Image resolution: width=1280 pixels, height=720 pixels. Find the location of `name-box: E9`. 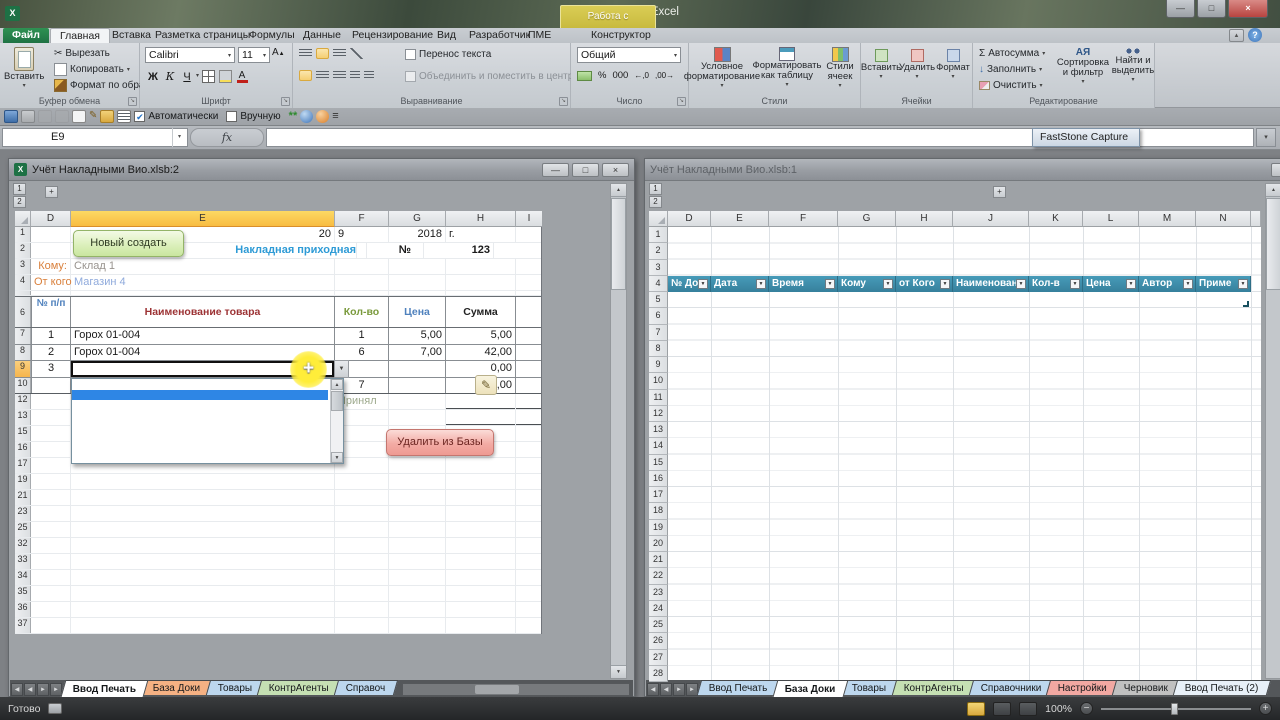

name-box: E9 is located at coordinates (95, 137).